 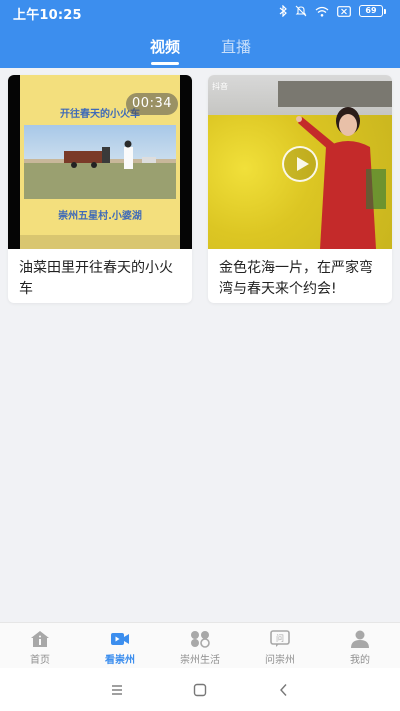 I want to click on battery-icon: 69, so click(x=372, y=11).